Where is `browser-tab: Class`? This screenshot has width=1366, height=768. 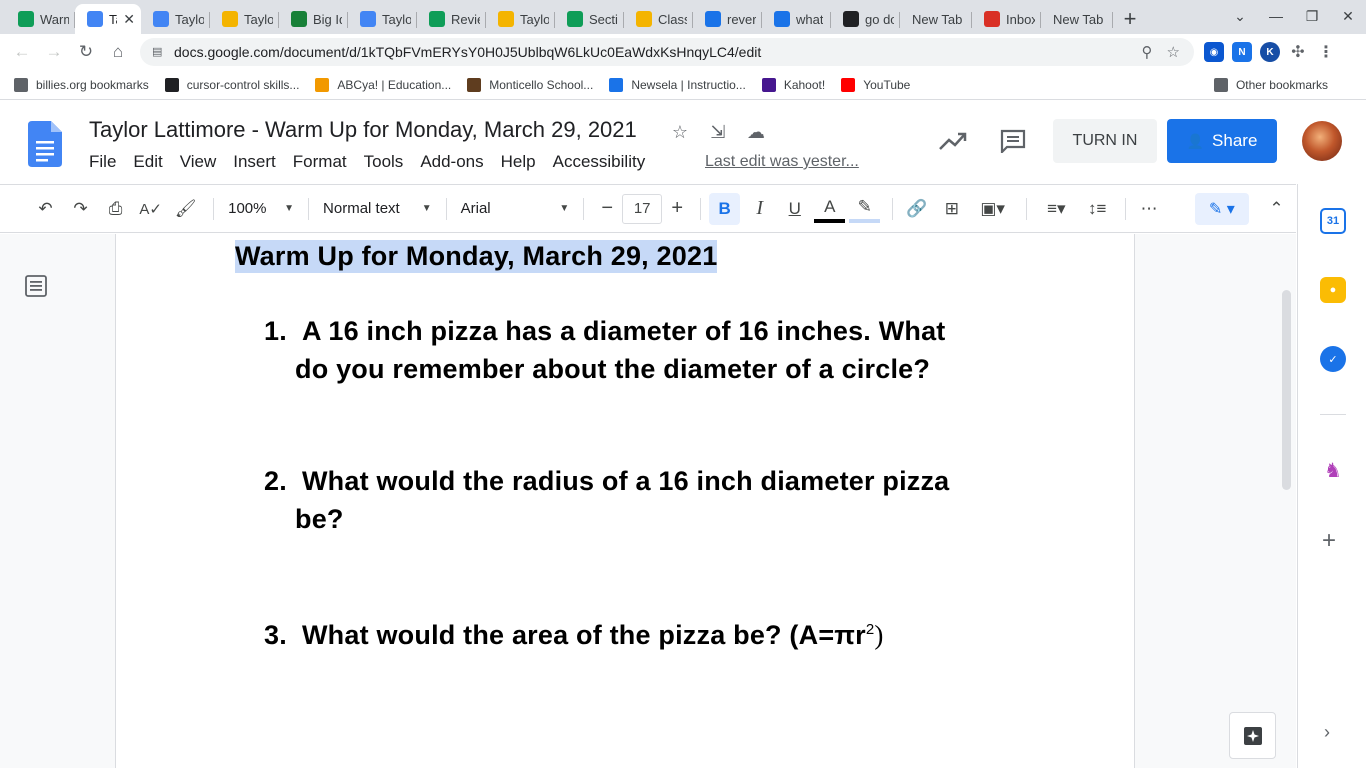
browser-tab: Class is located at coordinates (658, 19).